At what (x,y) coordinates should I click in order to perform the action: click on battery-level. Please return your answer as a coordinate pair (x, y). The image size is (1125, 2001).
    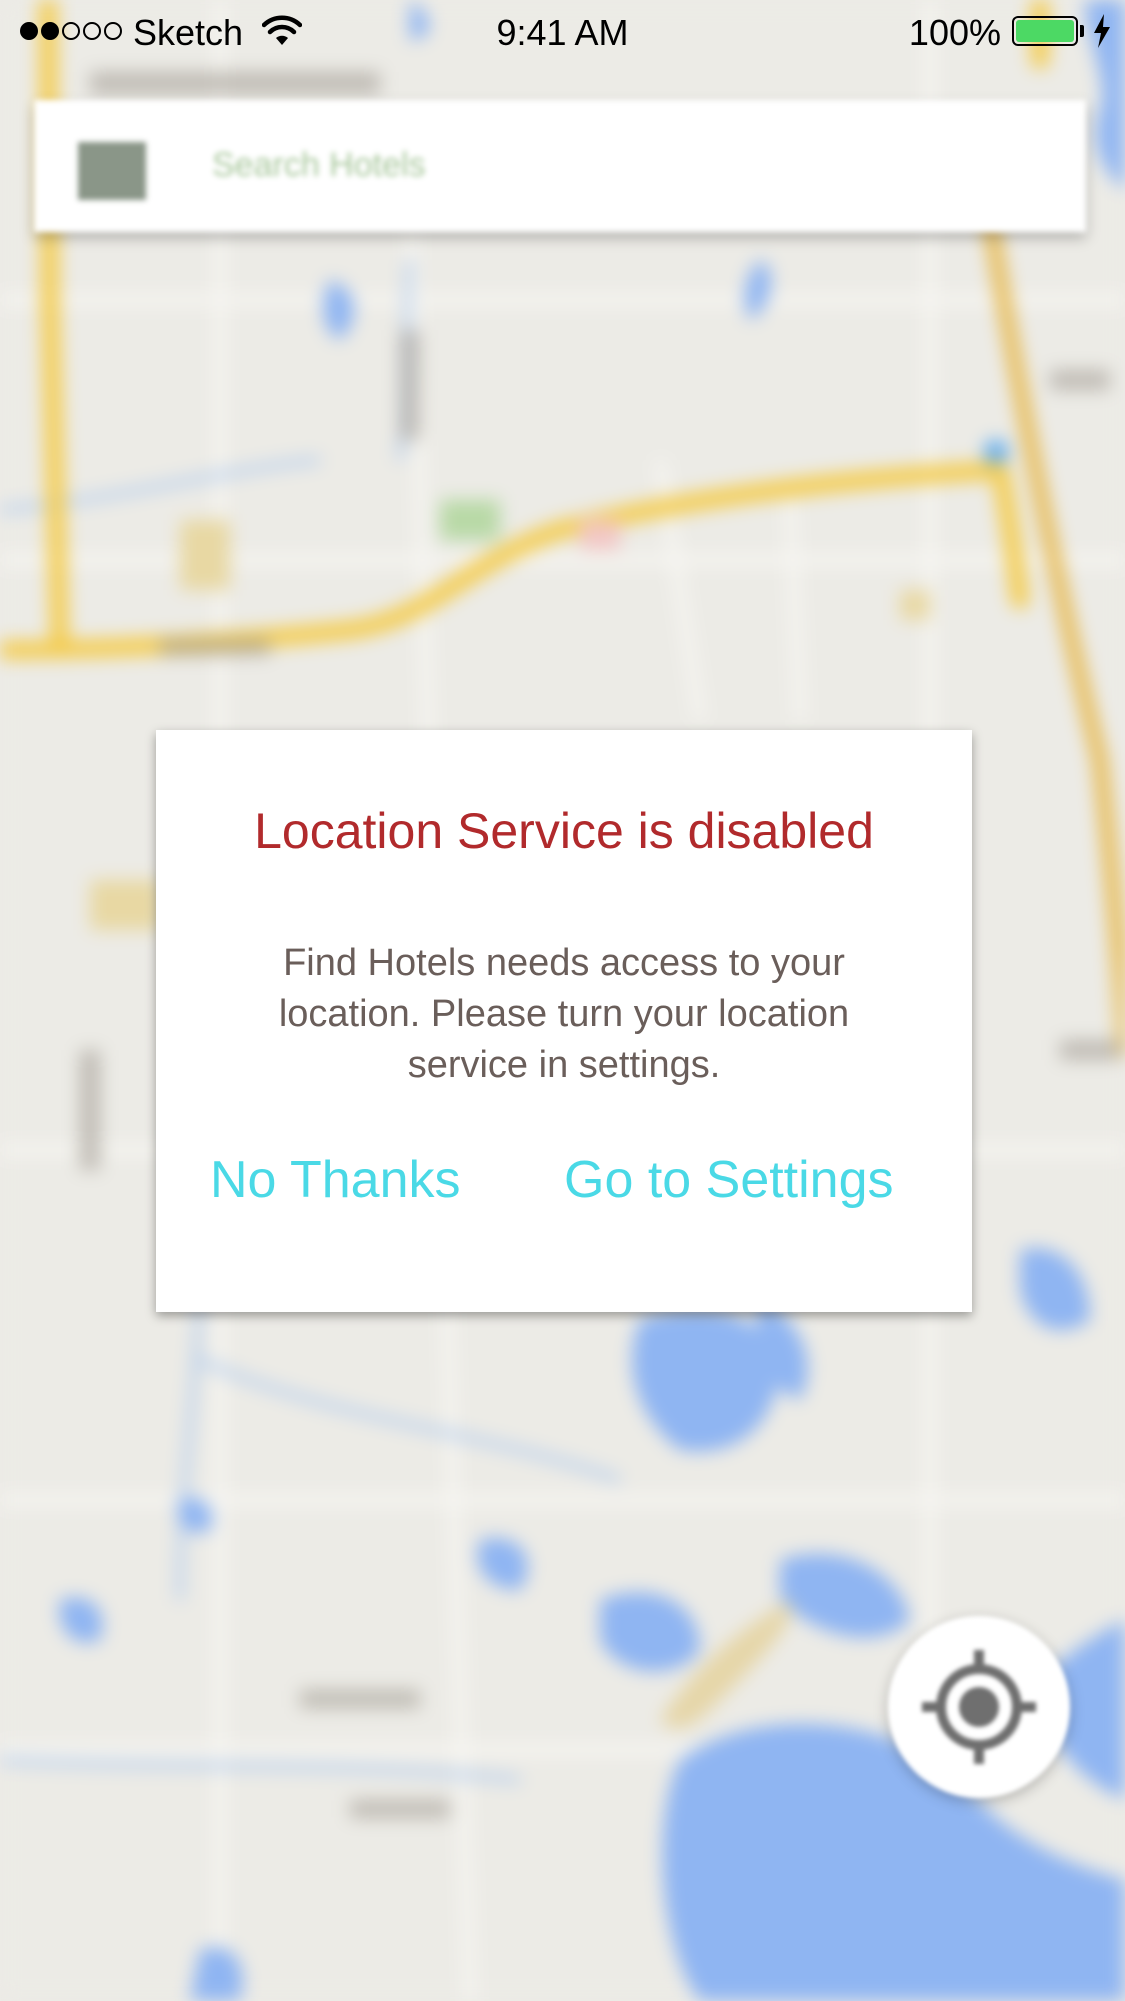
    Looking at the image, I should click on (1045, 31).